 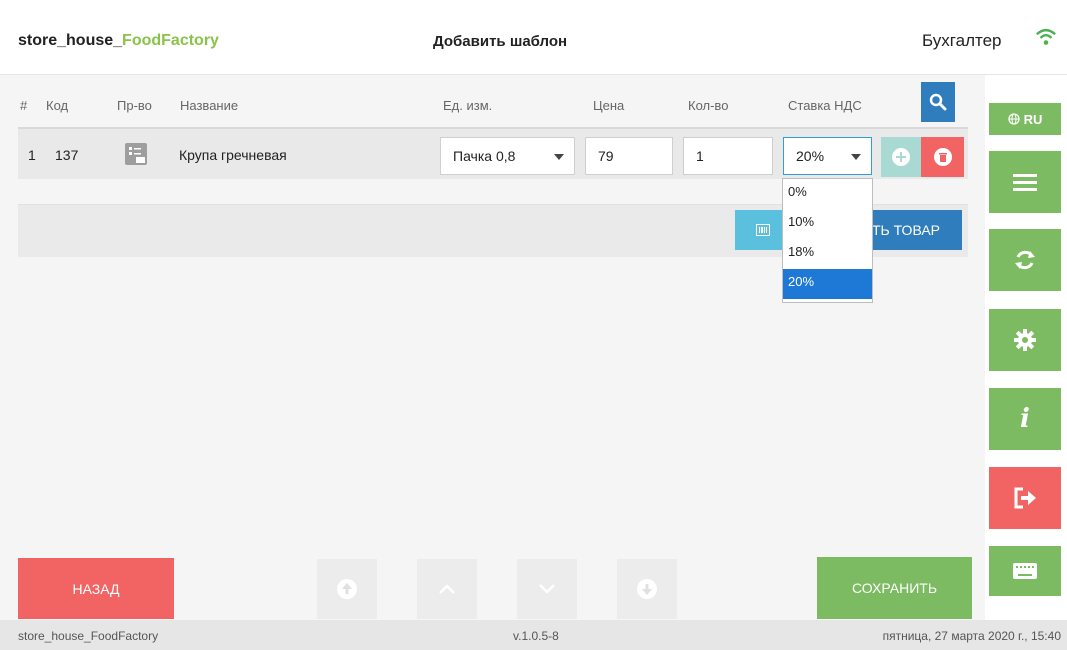 I want to click on plus-circle-icon, so click(x=901, y=157).